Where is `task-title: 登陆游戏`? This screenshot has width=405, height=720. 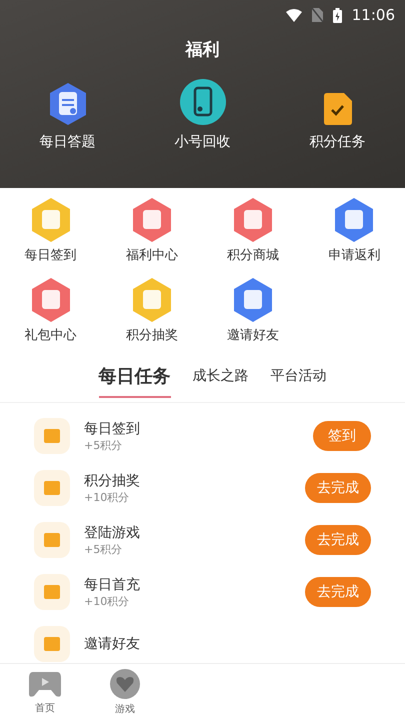 task-title: 登陆游戏 is located at coordinates (112, 533).